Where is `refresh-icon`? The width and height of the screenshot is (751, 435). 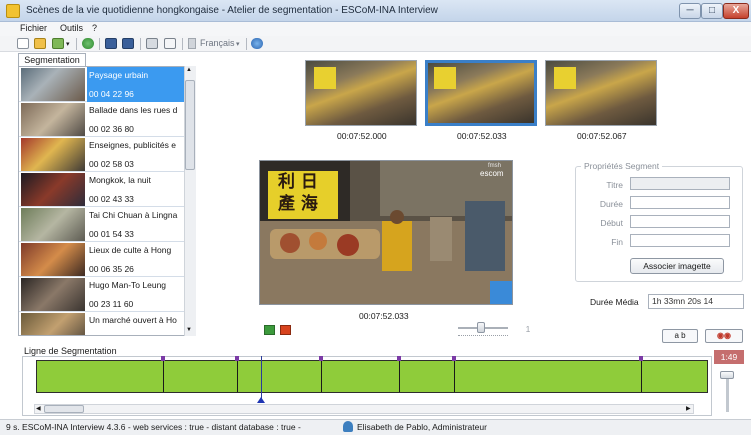 refresh-icon is located at coordinates (88, 43).